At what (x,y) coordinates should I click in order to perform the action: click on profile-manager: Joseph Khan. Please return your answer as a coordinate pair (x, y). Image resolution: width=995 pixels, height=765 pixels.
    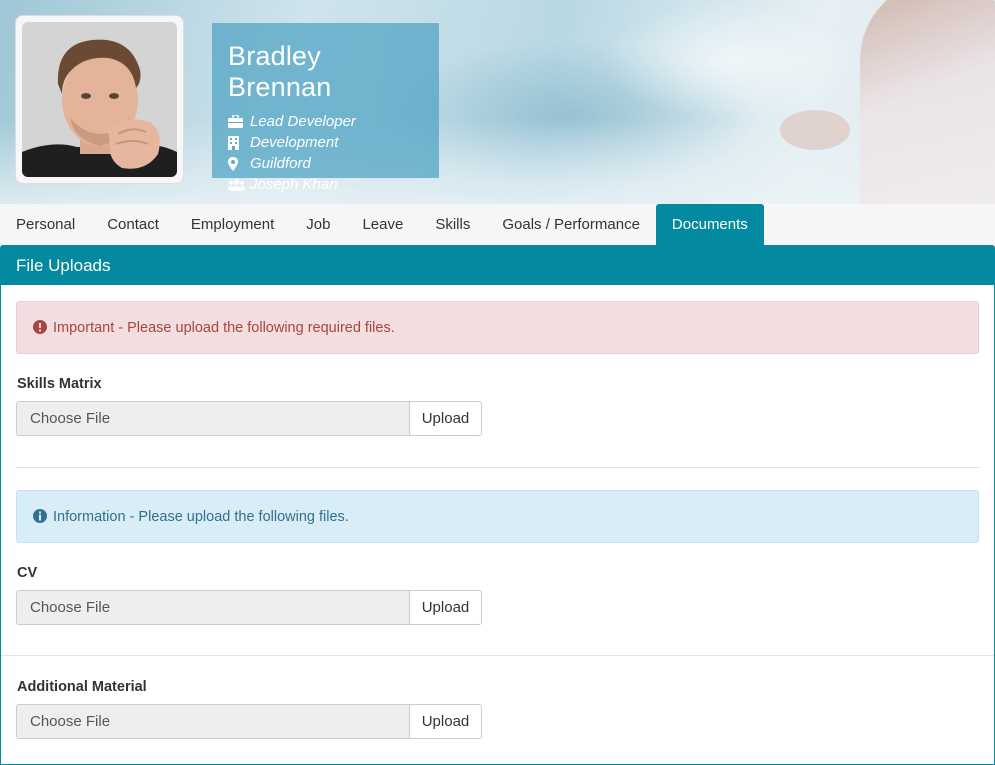
    Looking at the image, I should click on (294, 184).